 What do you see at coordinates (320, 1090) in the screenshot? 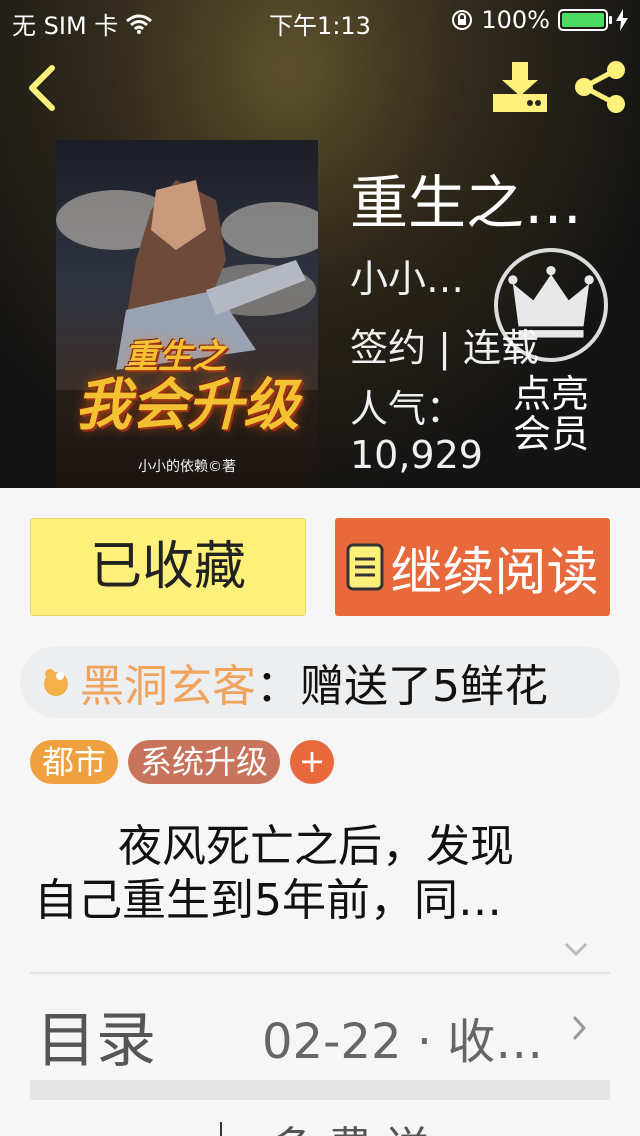
I see `section-separator` at bounding box center [320, 1090].